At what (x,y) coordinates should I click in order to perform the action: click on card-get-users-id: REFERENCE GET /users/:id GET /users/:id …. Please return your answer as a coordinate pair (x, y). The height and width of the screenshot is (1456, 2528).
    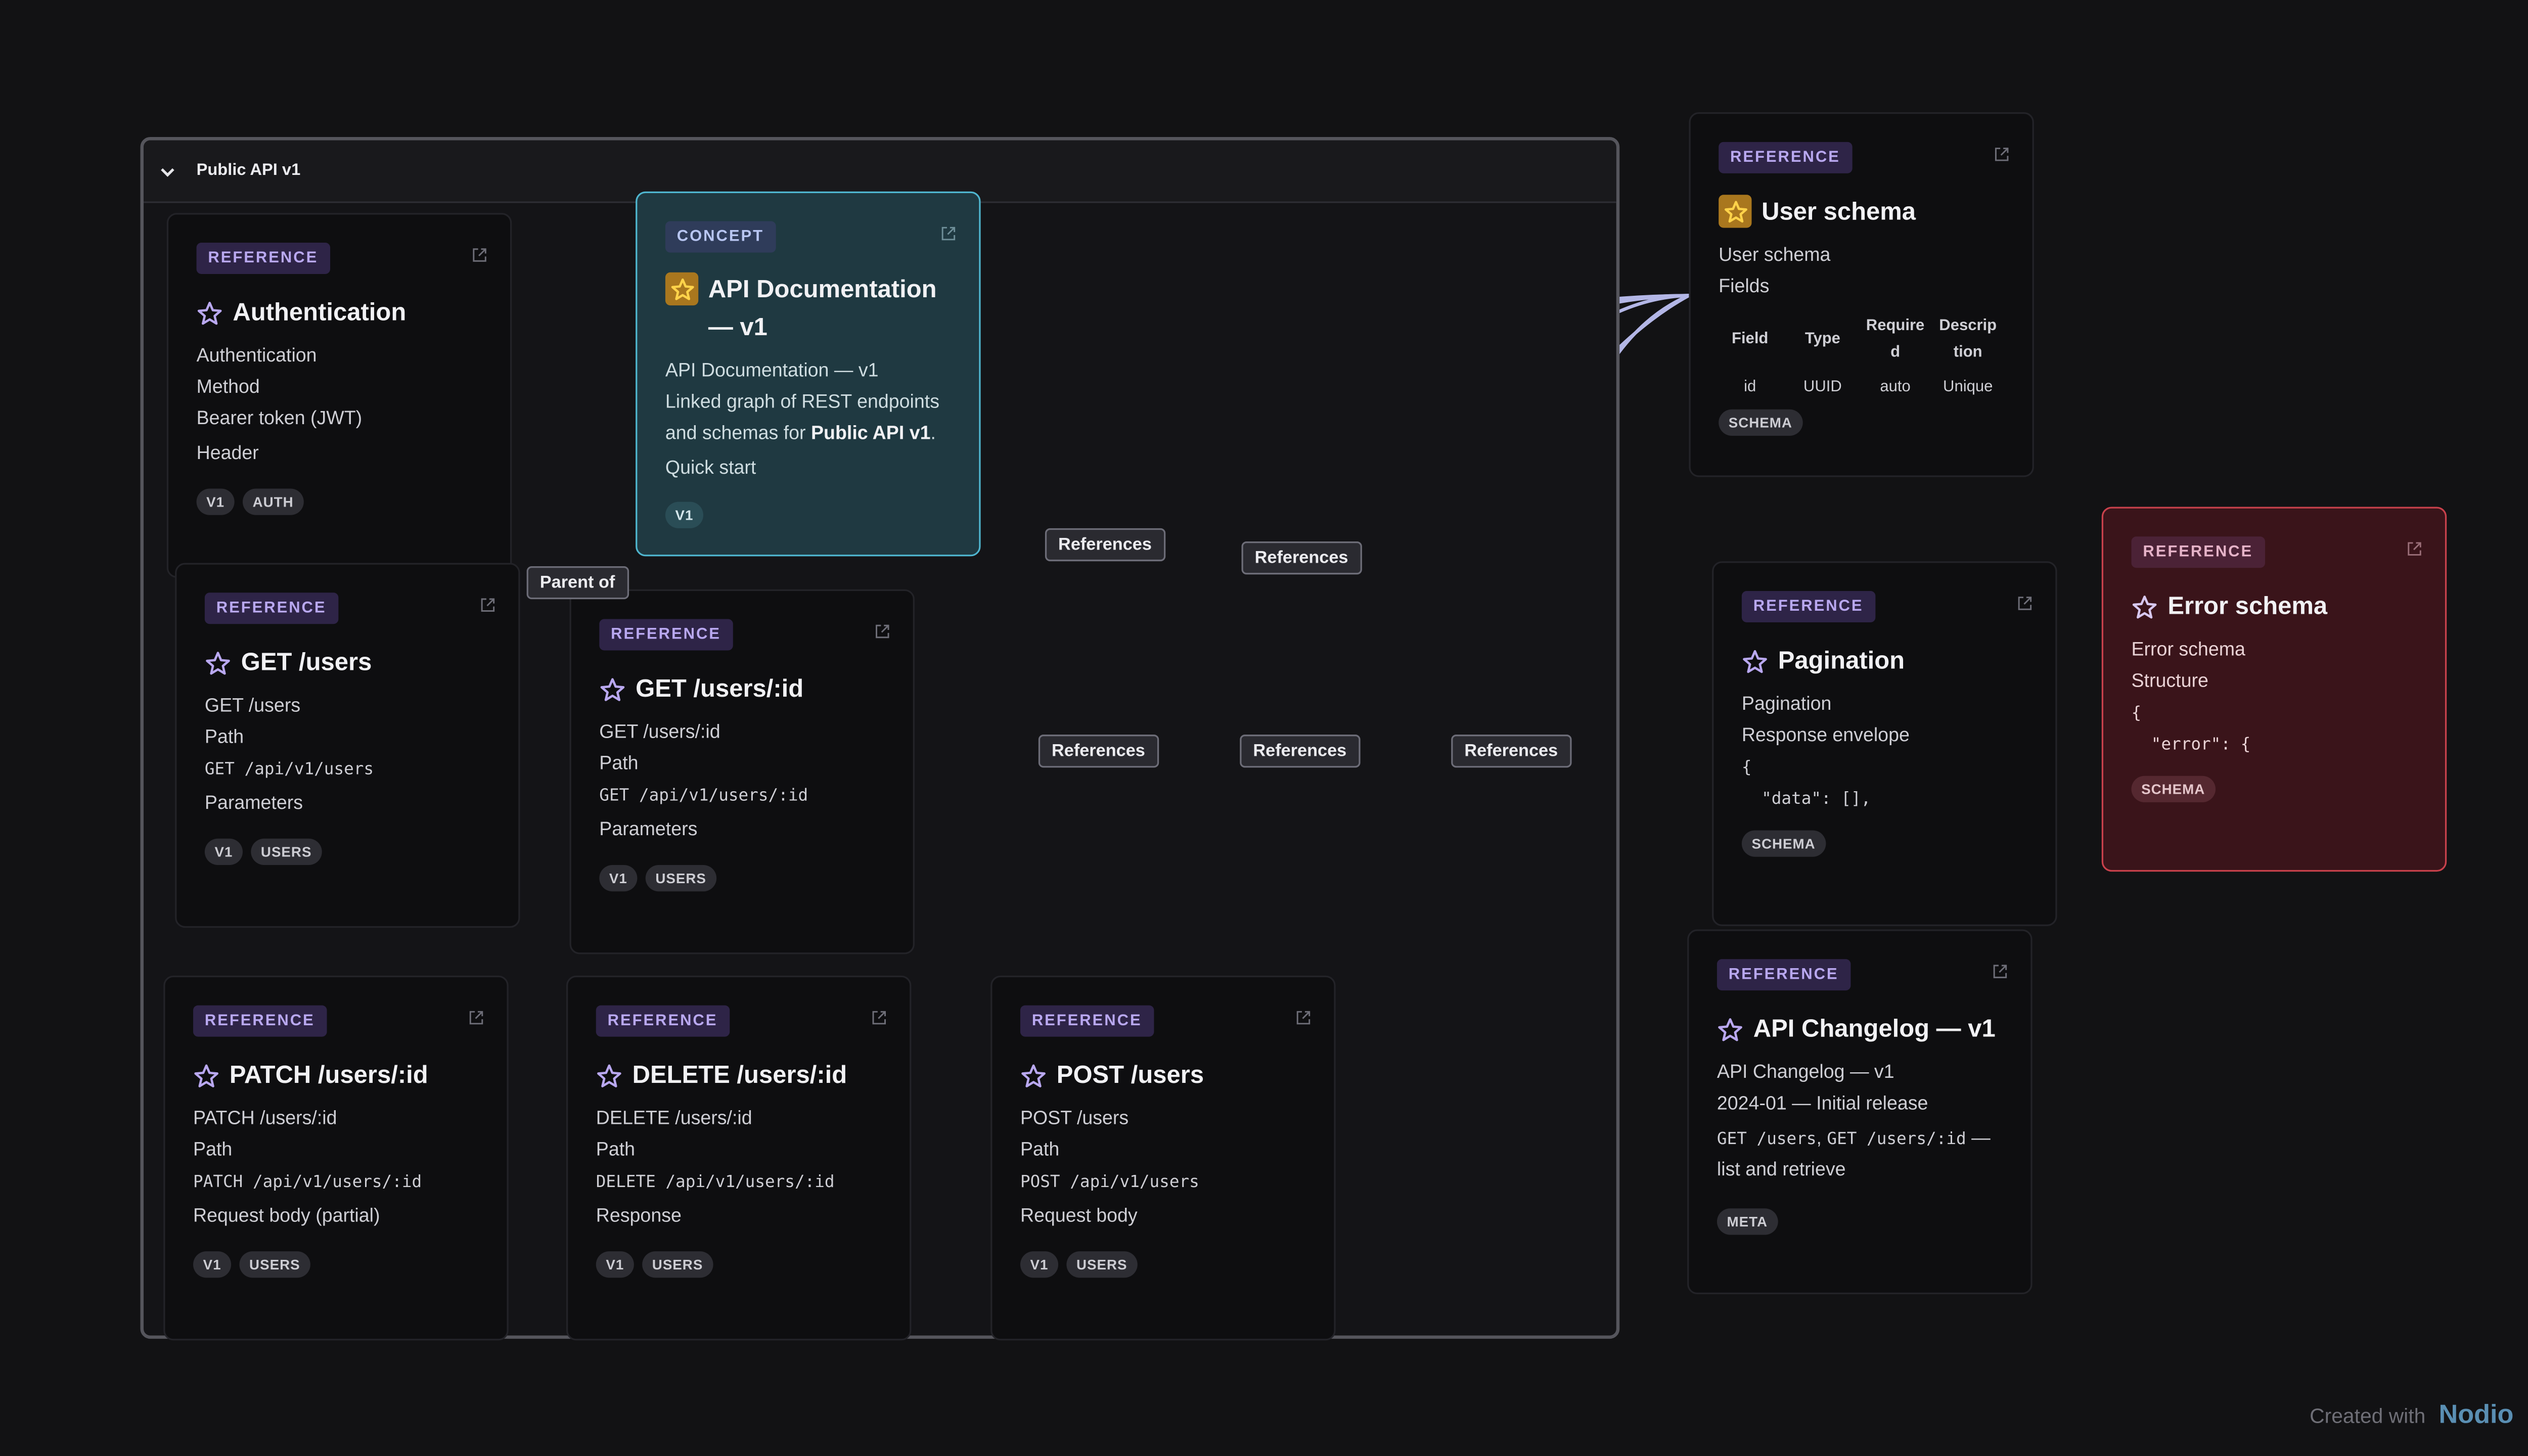
    Looking at the image, I should click on (742, 771).